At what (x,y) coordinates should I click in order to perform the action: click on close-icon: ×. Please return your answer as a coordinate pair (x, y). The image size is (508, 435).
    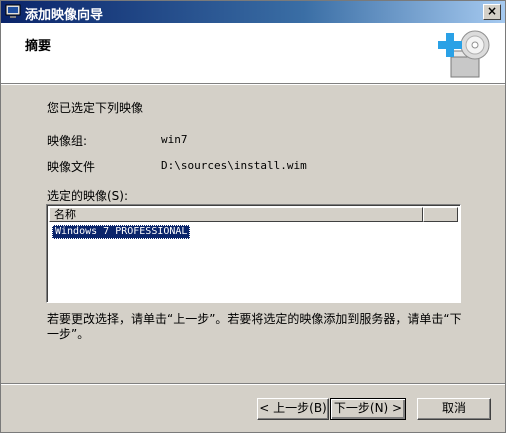
    Looking at the image, I should click on (492, 11).